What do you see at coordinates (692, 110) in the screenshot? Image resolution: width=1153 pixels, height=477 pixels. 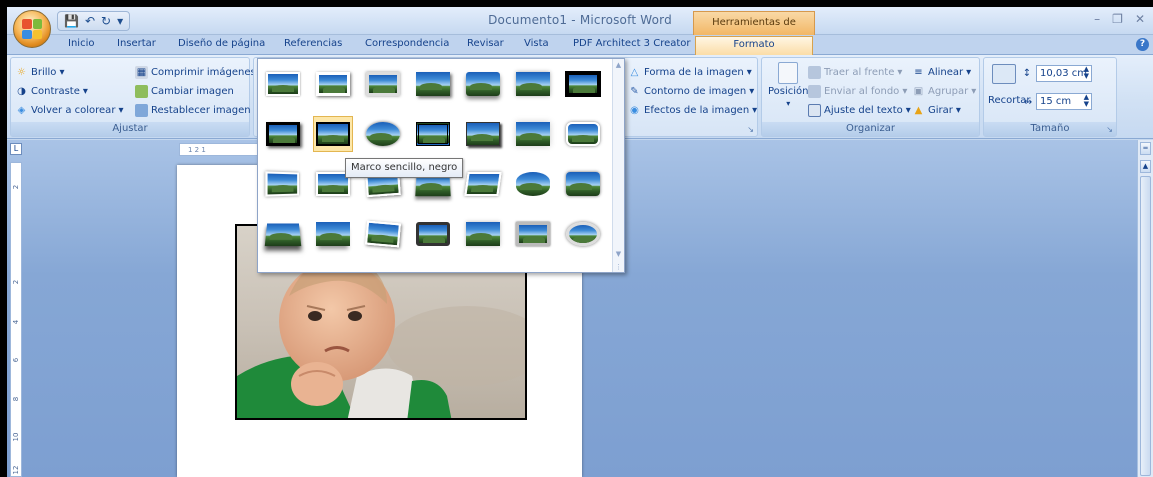 I see `efectos-imagen-button: ◉ Efectos de la imagen ▾` at bounding box center [692, 110].